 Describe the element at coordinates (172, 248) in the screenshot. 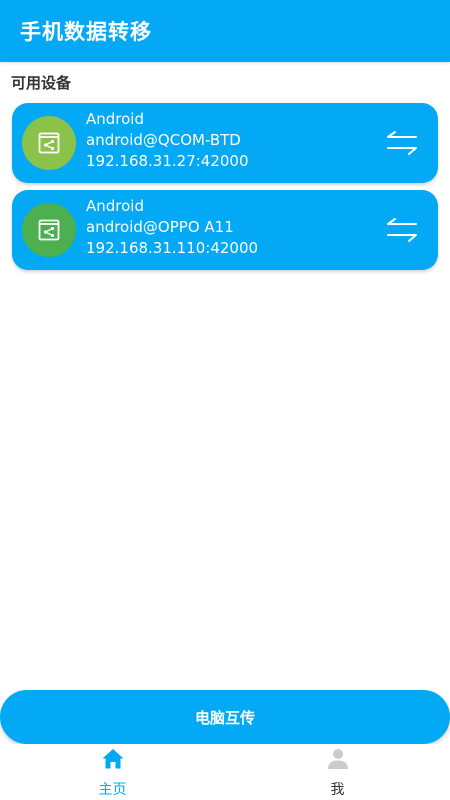

I see `device-address: 192.168.31.110:42000` at that location.